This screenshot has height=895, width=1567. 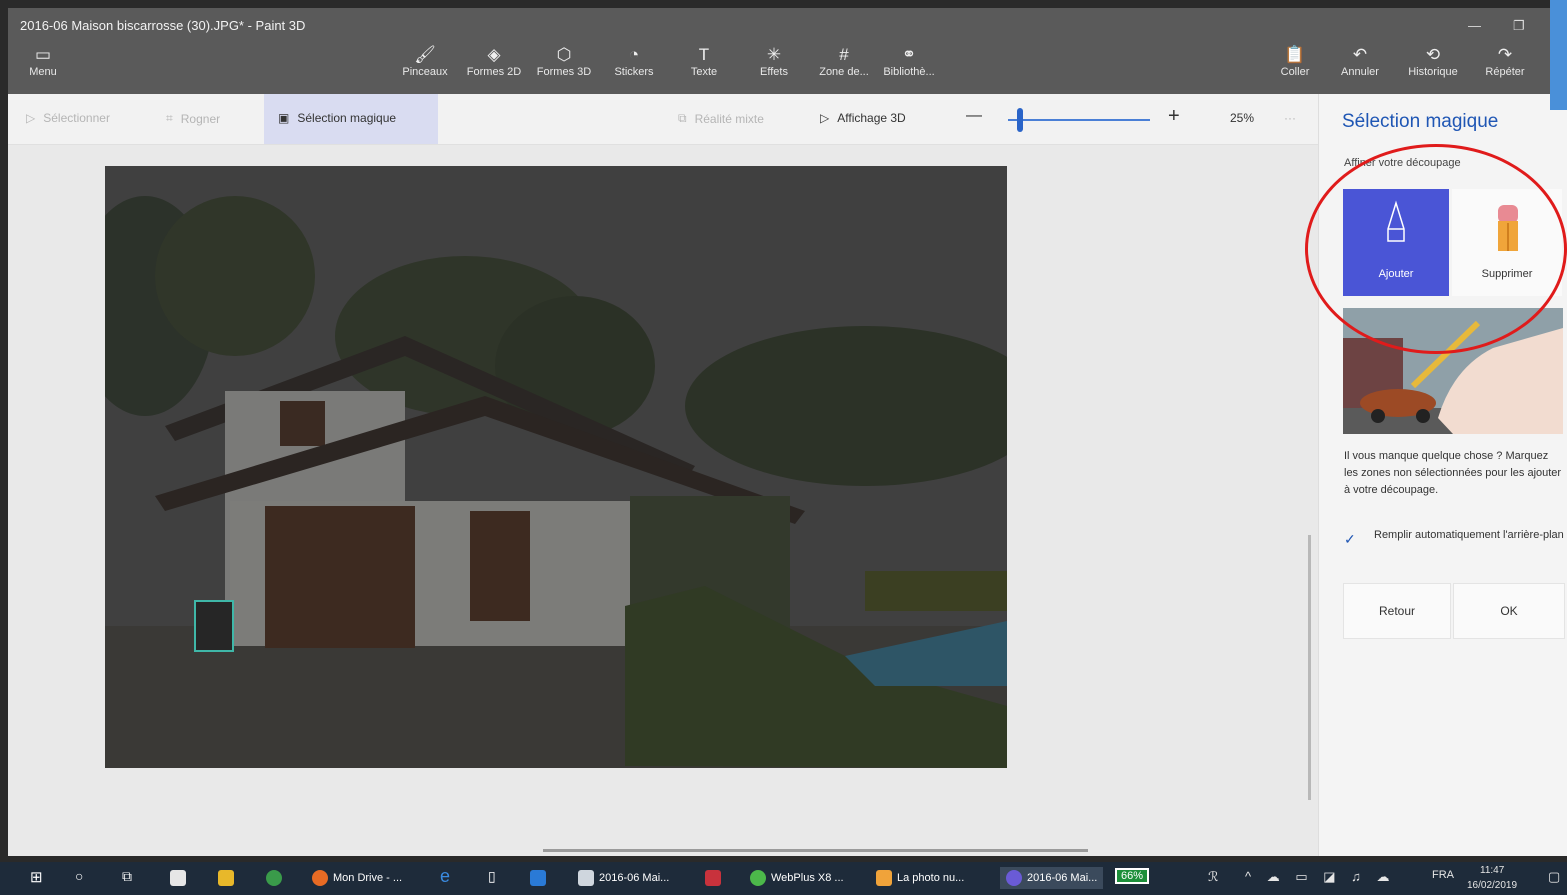 I want to click on sticker-icon: ◔, so click(x=634, y=54).